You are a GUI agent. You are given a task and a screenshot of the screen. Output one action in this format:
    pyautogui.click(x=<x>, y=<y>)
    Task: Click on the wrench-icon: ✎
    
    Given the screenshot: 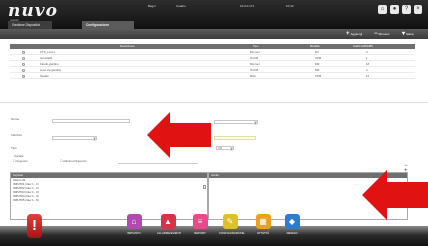 What is the action you would take?
    pyautogui.click(x=230, y=221)
    